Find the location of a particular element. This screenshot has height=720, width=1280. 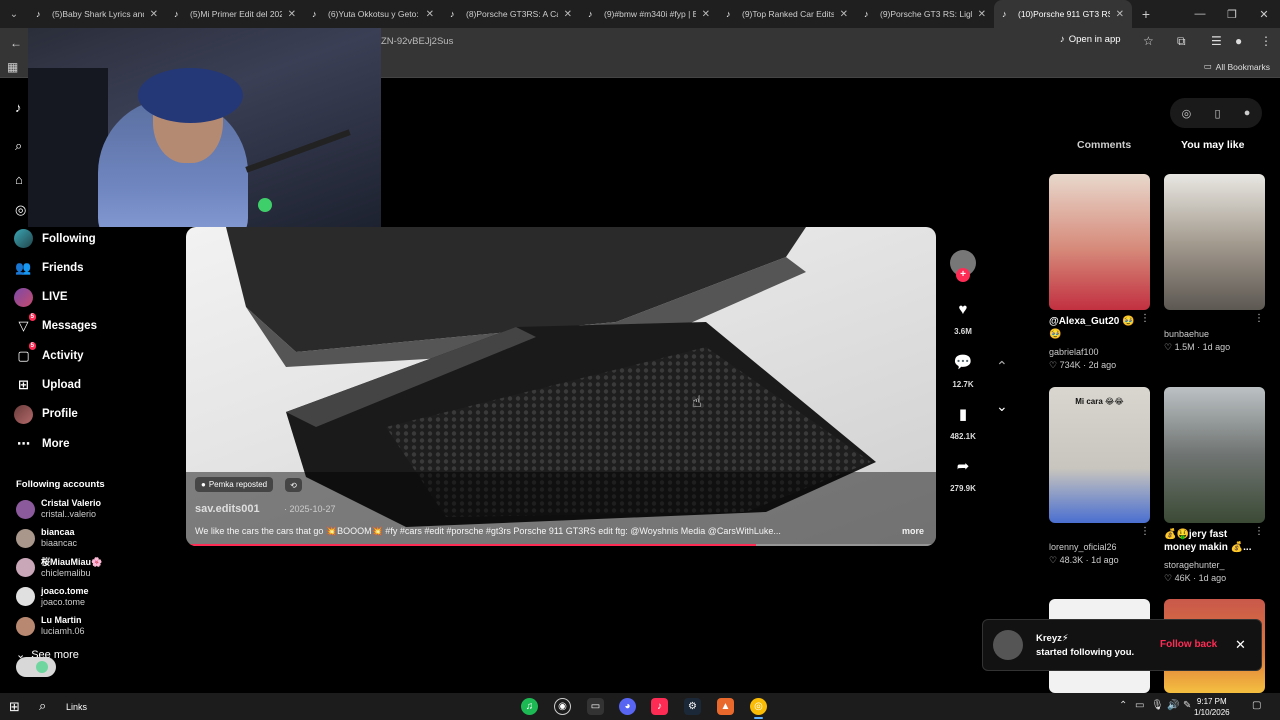

repost-chip: ● Pemka reposted is located at coordinates (234, 484).